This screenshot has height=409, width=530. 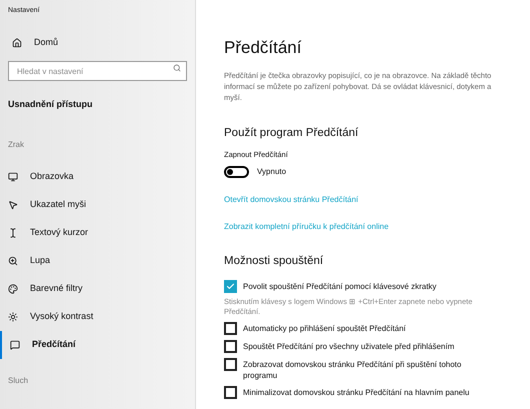 What do you see at coordinates (340, 286) in the screenshot?
I see `checkbox-label: Povolit spouštění Předčítání pomocí klávesové zkratky` at bounding box center [340, 286].